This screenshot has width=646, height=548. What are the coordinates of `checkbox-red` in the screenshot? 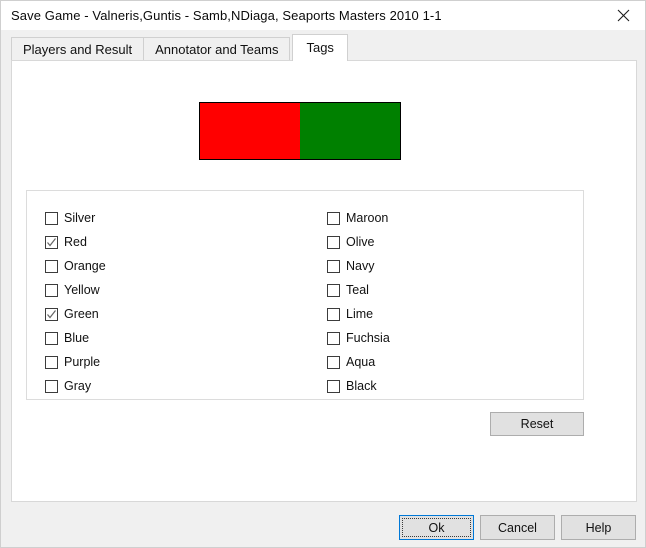 It's located at (51, 242).